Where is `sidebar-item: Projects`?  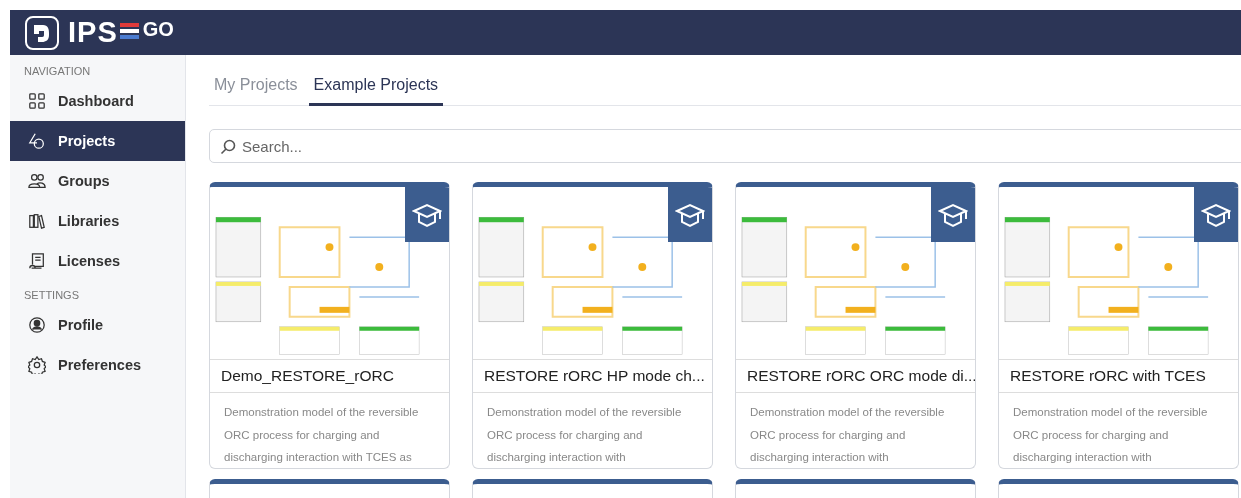 sidebar-item: Projects is located at coordinates (97, 141).